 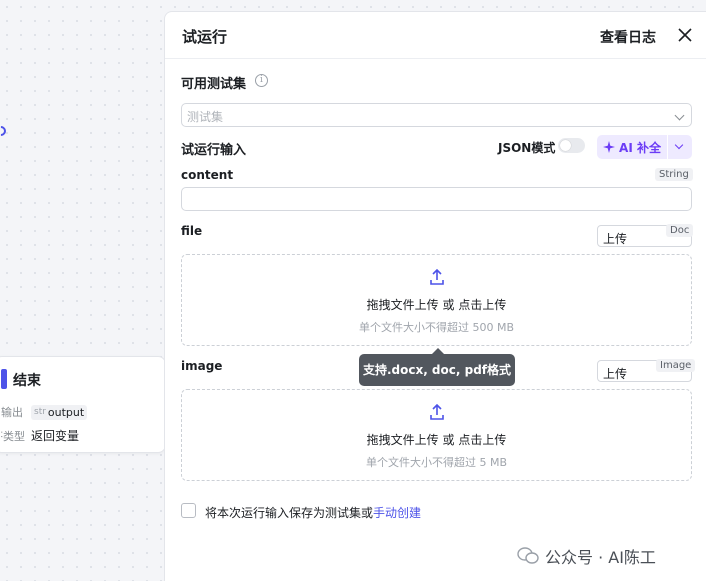 What do you see at coordinates (436, 199) in the screenshot?
I see `content-input` at bounding box center [436, 199].